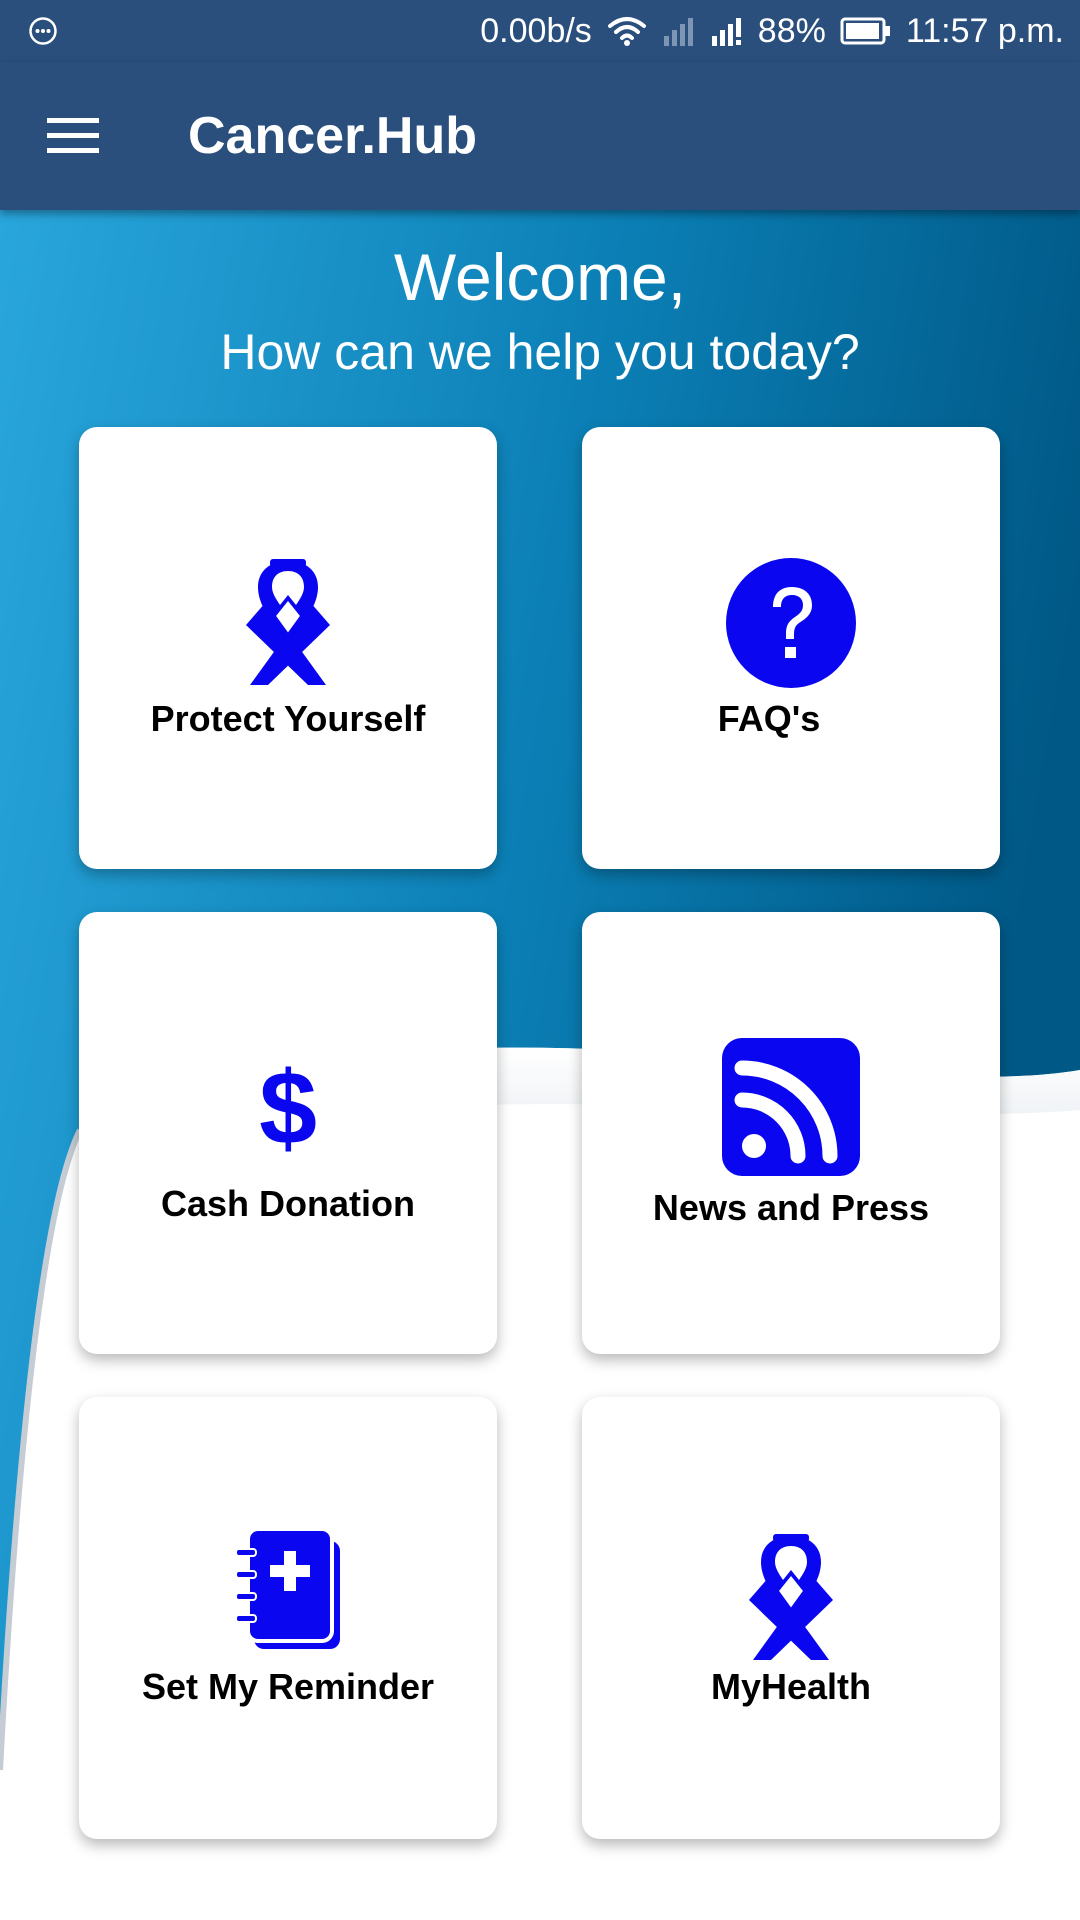 The image size is (1080, 1920). I want to click on question-circle-icon, so click(791, 623).